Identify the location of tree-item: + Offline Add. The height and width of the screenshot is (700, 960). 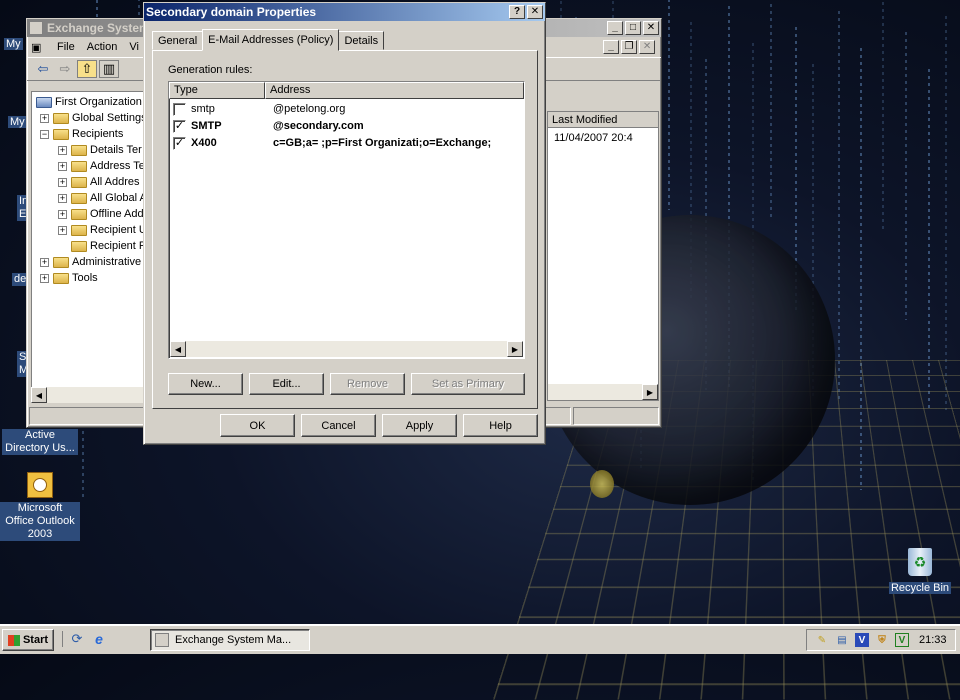
(101, 214).